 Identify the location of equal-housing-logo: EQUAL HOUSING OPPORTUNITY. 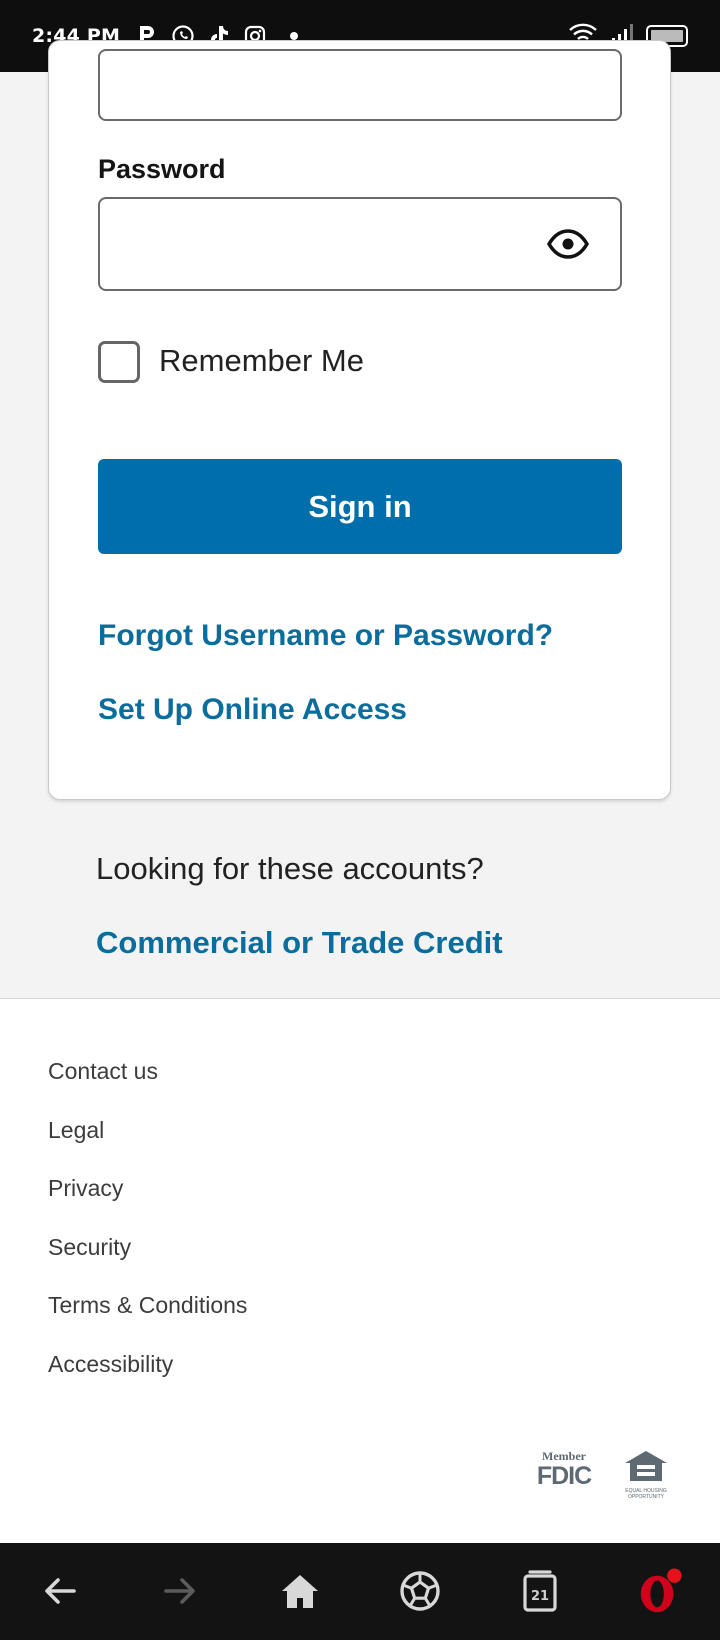
(646, 1474).